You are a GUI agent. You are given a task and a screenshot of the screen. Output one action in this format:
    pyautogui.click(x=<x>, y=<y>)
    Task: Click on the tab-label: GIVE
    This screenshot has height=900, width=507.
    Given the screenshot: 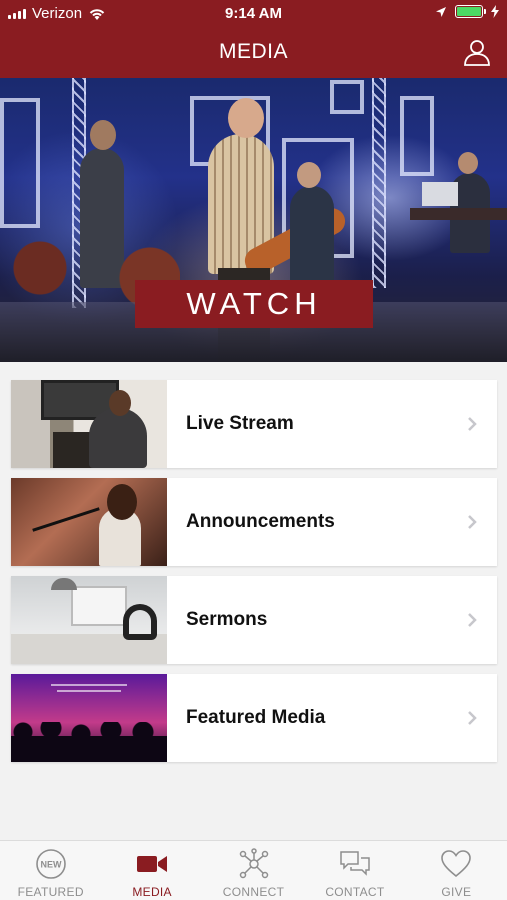 What is the action you would take?
    pyautogui.click(x=456, y=892)
    